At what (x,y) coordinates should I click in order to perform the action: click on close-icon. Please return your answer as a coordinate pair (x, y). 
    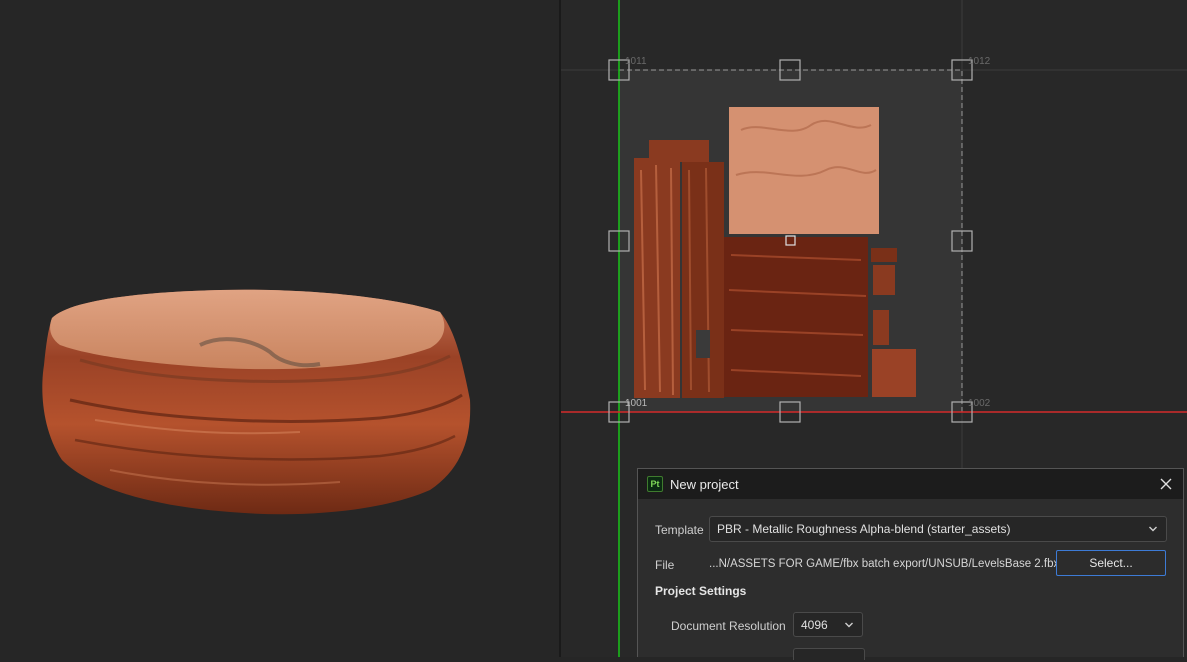
    Looking at the image, I should click on (1166, 484).